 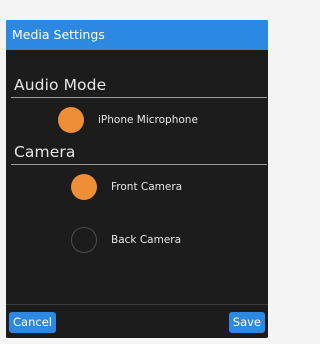 I want to click on radio-option-back-camera: Back Camera, so click(x=126, y=240).